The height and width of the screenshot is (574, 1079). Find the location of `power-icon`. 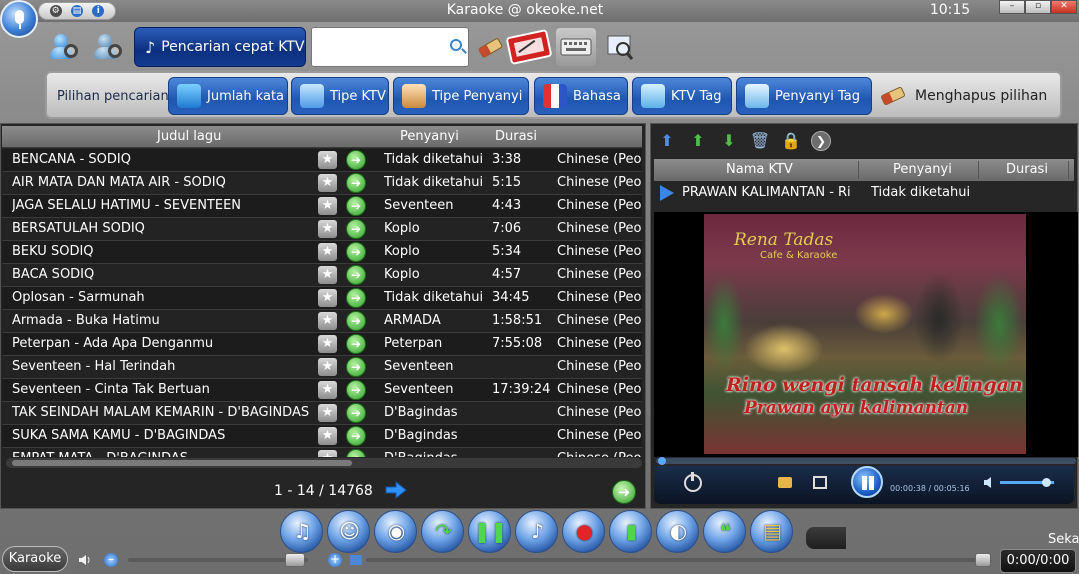

power-icon is located at coordinates (693, 482).